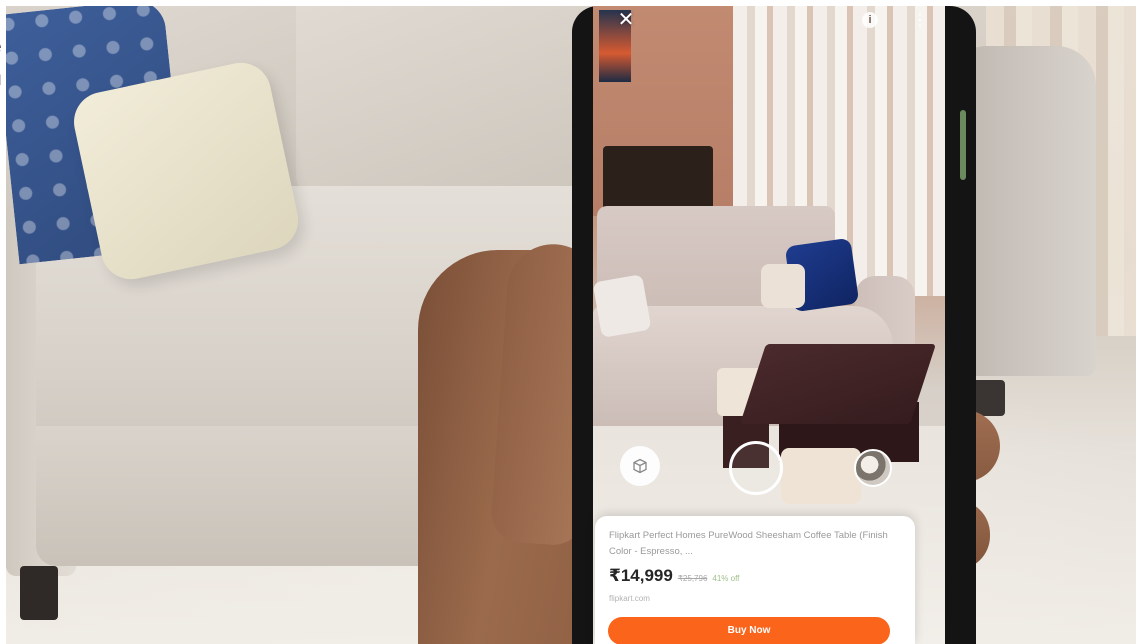 This screenshot has height=644, width=1136. What do you see at coordinates (186, 171) in the screenshot?
I see `cream-pillow` at bounding box center [186, 171].